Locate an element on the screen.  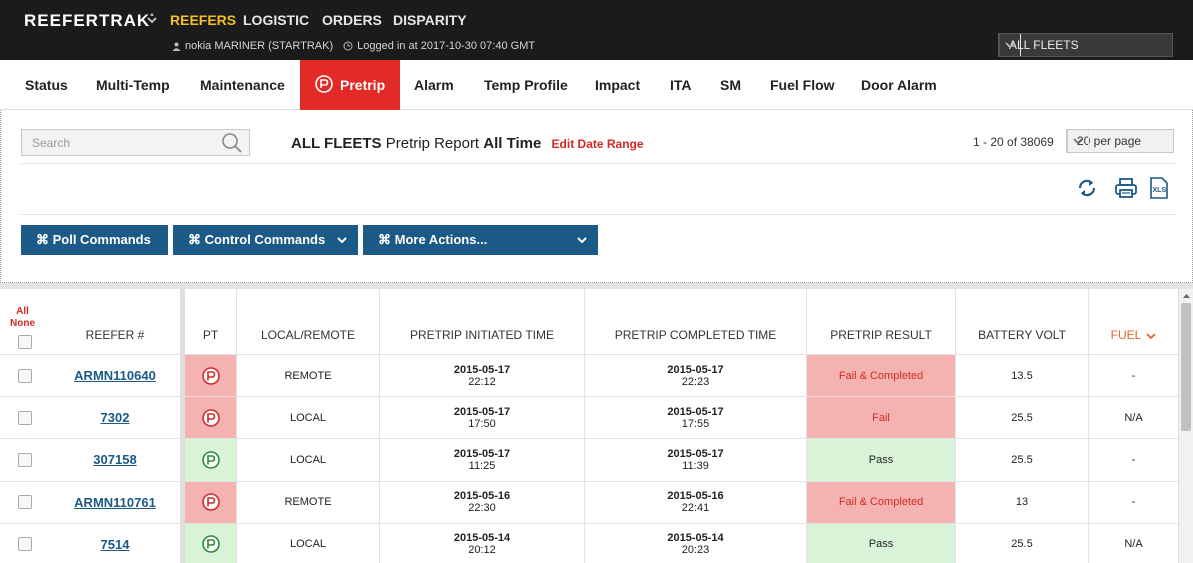
fuel-cell: N/A is located at coordinates (1133, 417).